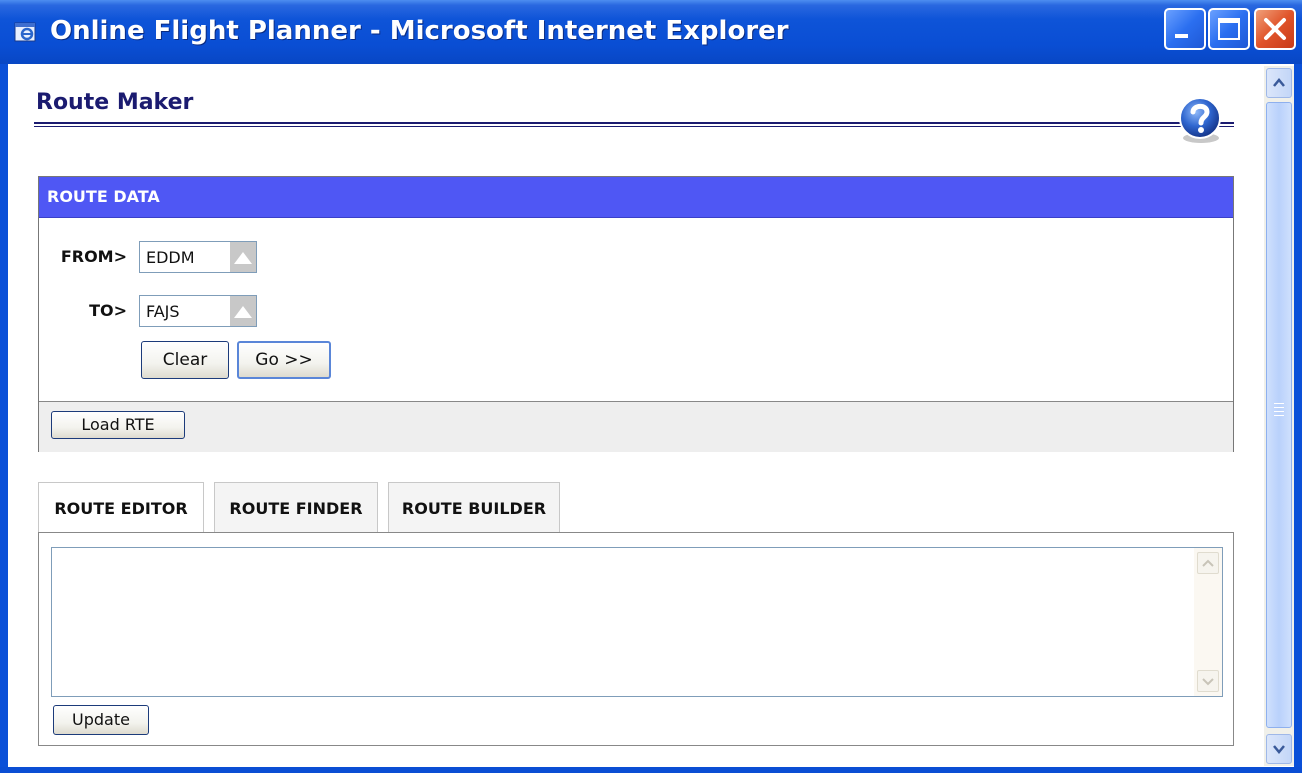 The height and width of the screenshot is (773, 1302). I want to click on close-button, so click(1275, 29).